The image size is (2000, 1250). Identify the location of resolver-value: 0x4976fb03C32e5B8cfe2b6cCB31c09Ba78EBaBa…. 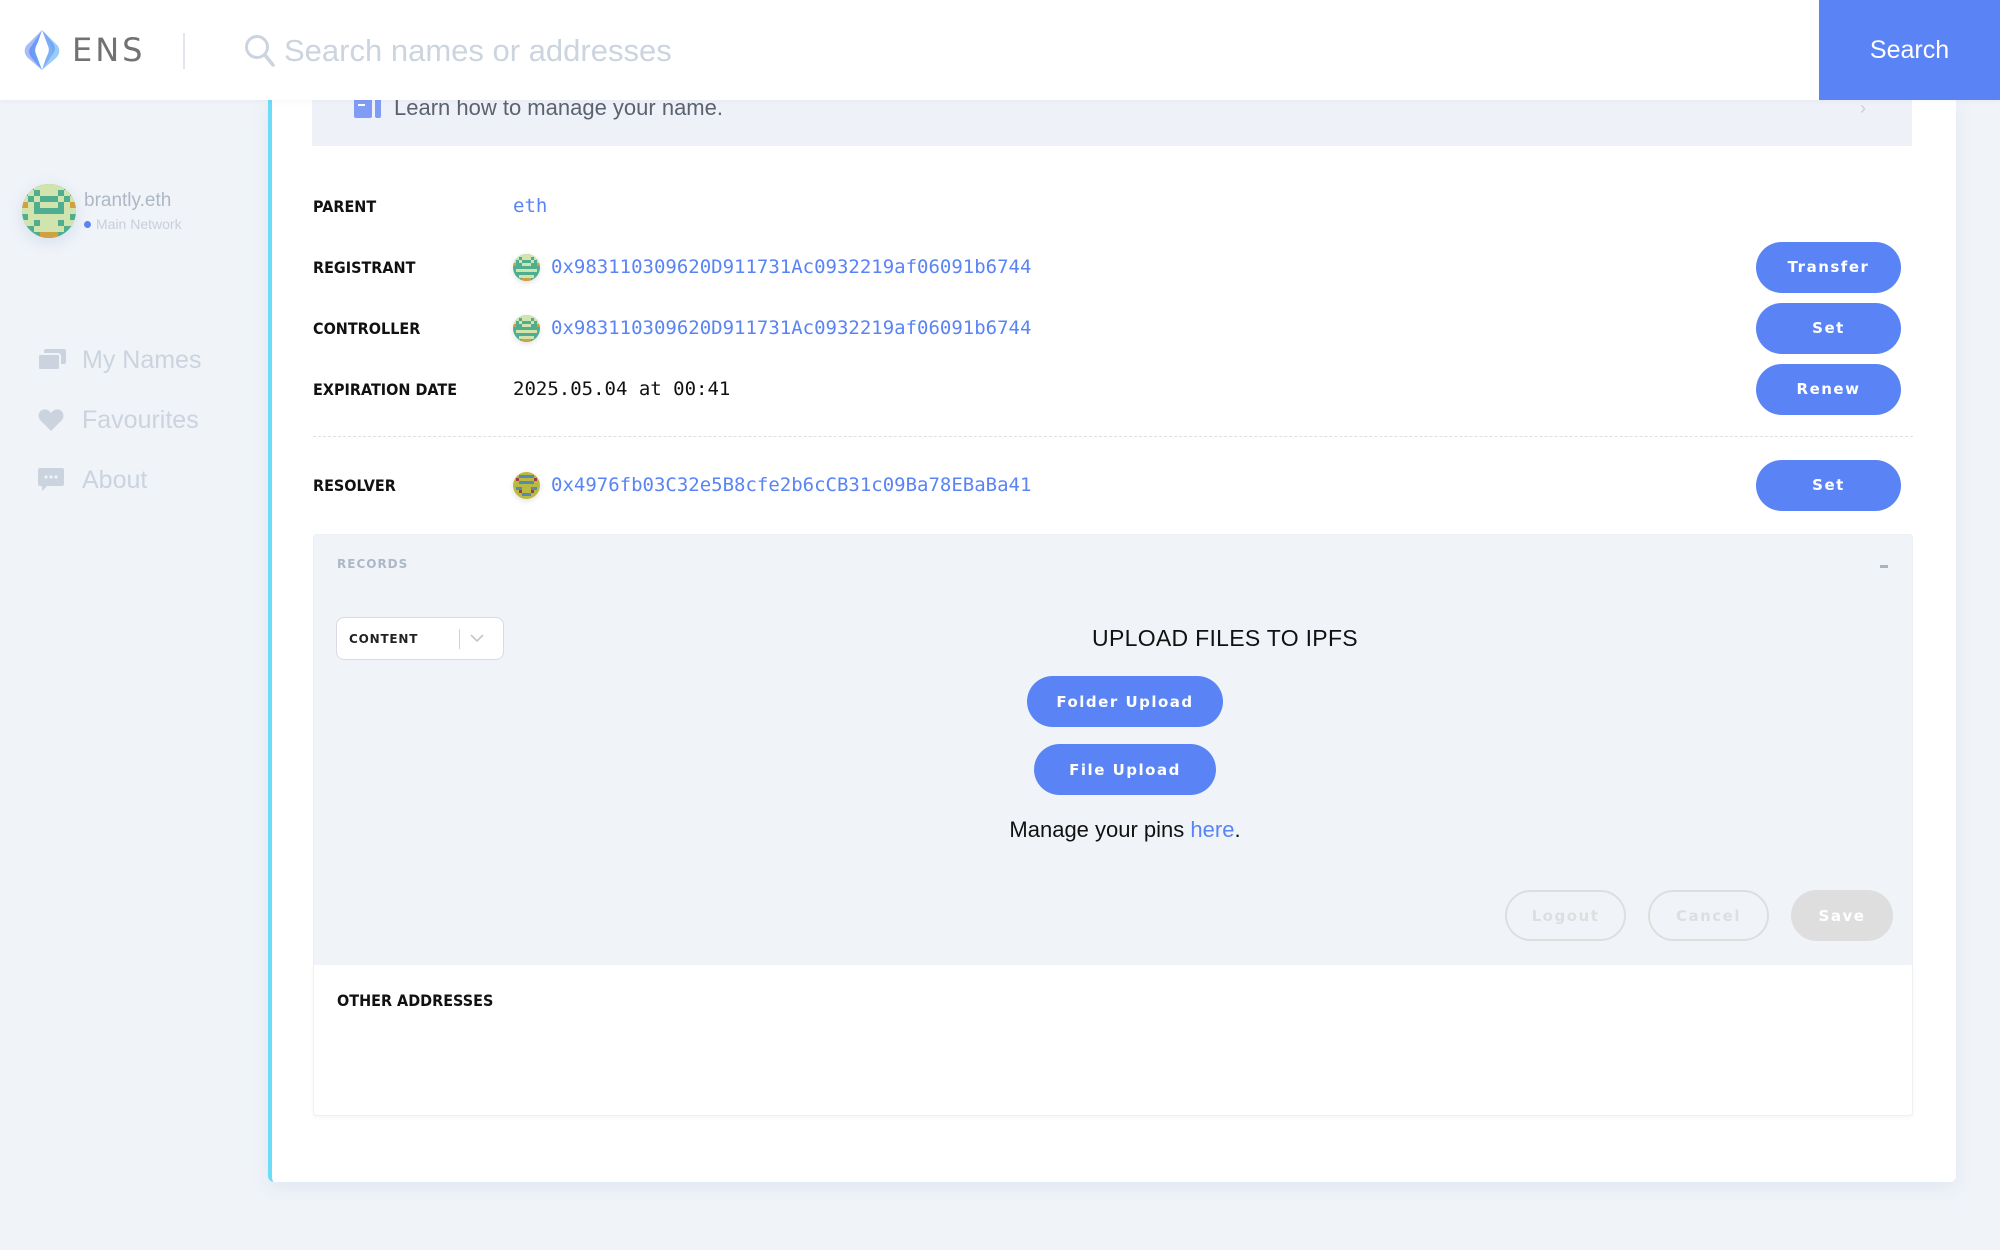
(791, 485).